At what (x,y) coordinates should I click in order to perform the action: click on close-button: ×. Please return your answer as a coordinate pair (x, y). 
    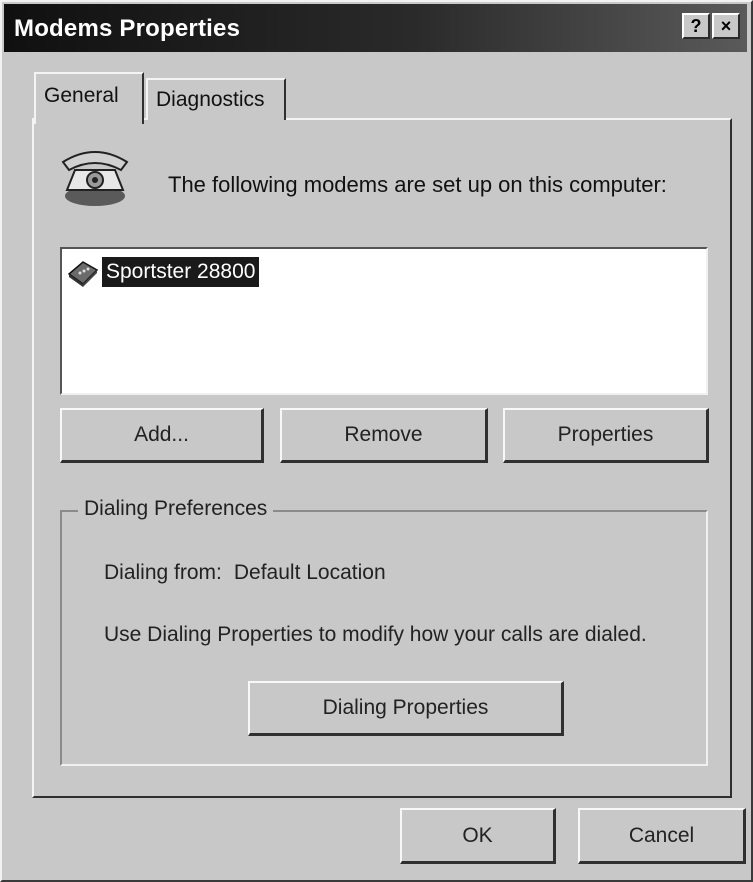
    Looking at the image, I should click on (726, 26).